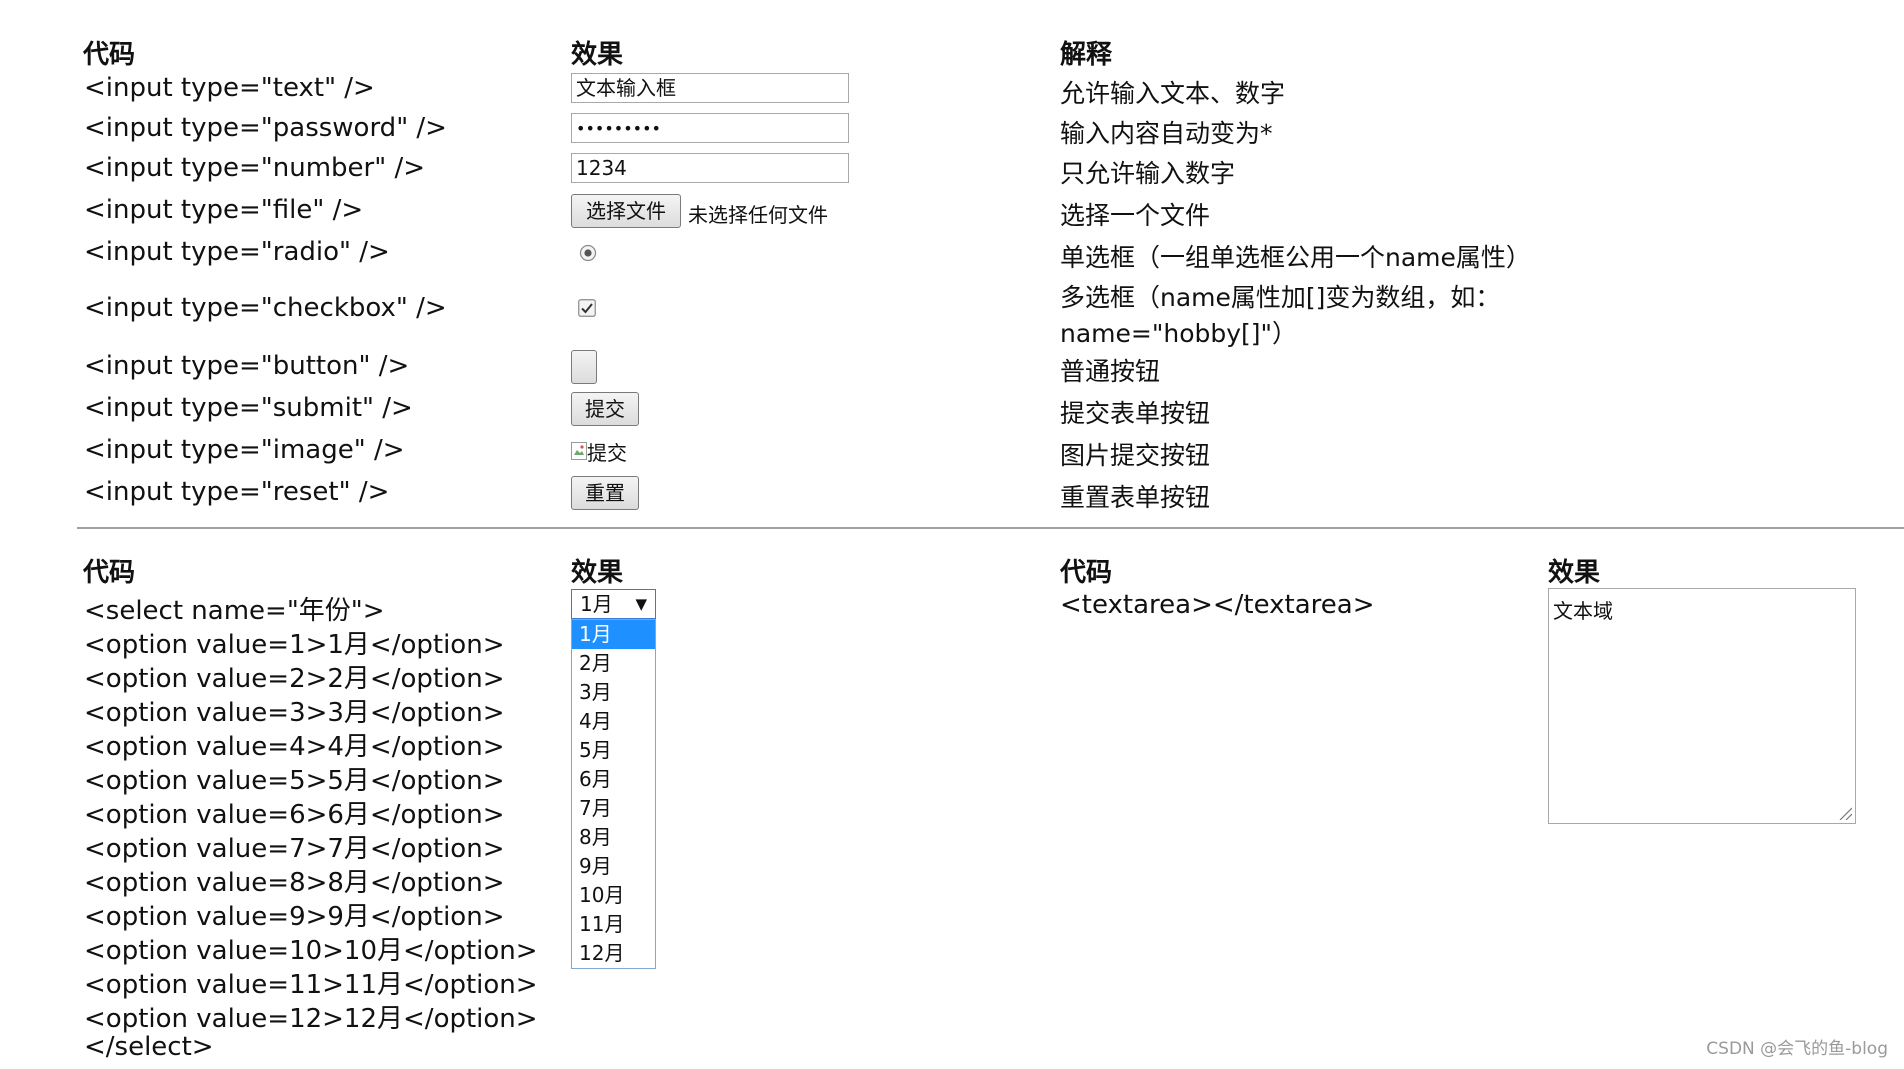 The height and width of the screenshot is (1069, 1904). Describe the element at coordinates (710, 168) in the screenshot. I see `number-input` at that location.